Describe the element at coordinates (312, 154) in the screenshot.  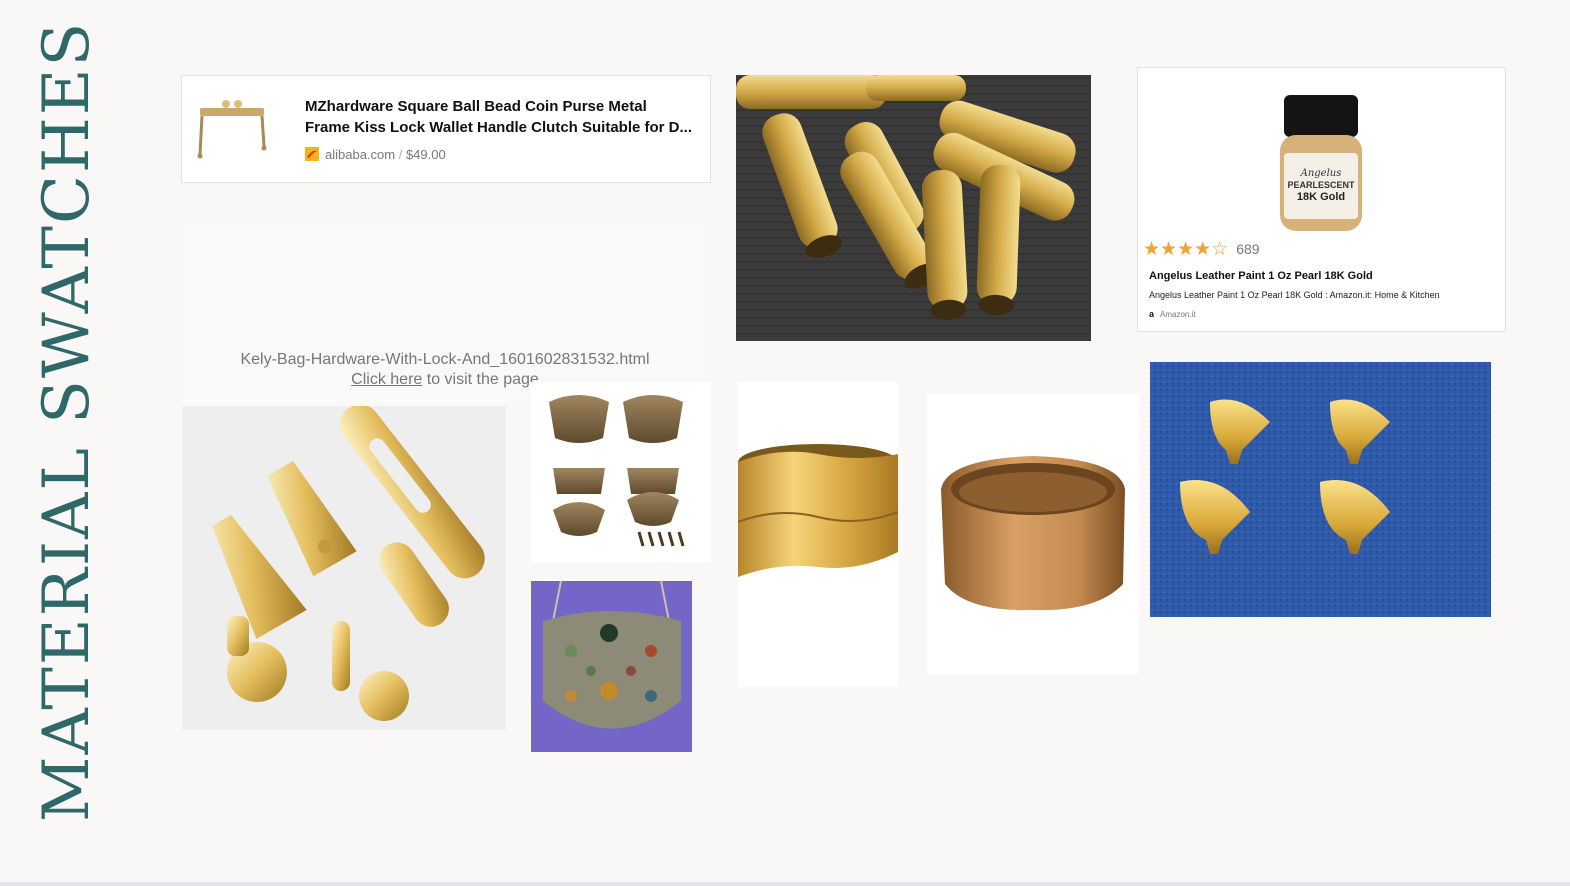
I see `alibaba-favicon-icon` at that location.